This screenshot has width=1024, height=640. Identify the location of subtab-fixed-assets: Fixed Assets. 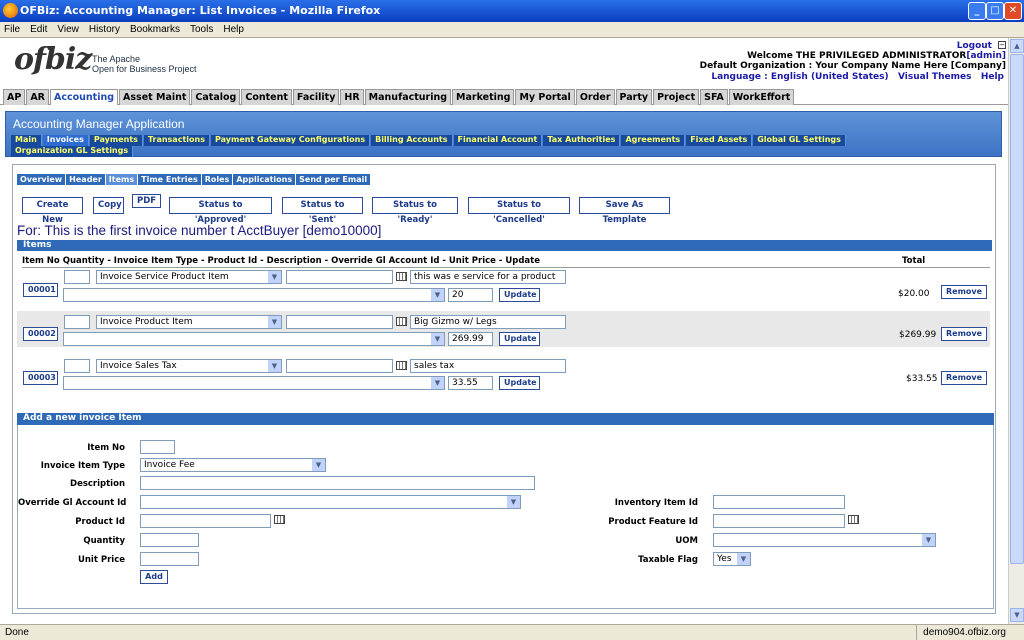
(719, 140).